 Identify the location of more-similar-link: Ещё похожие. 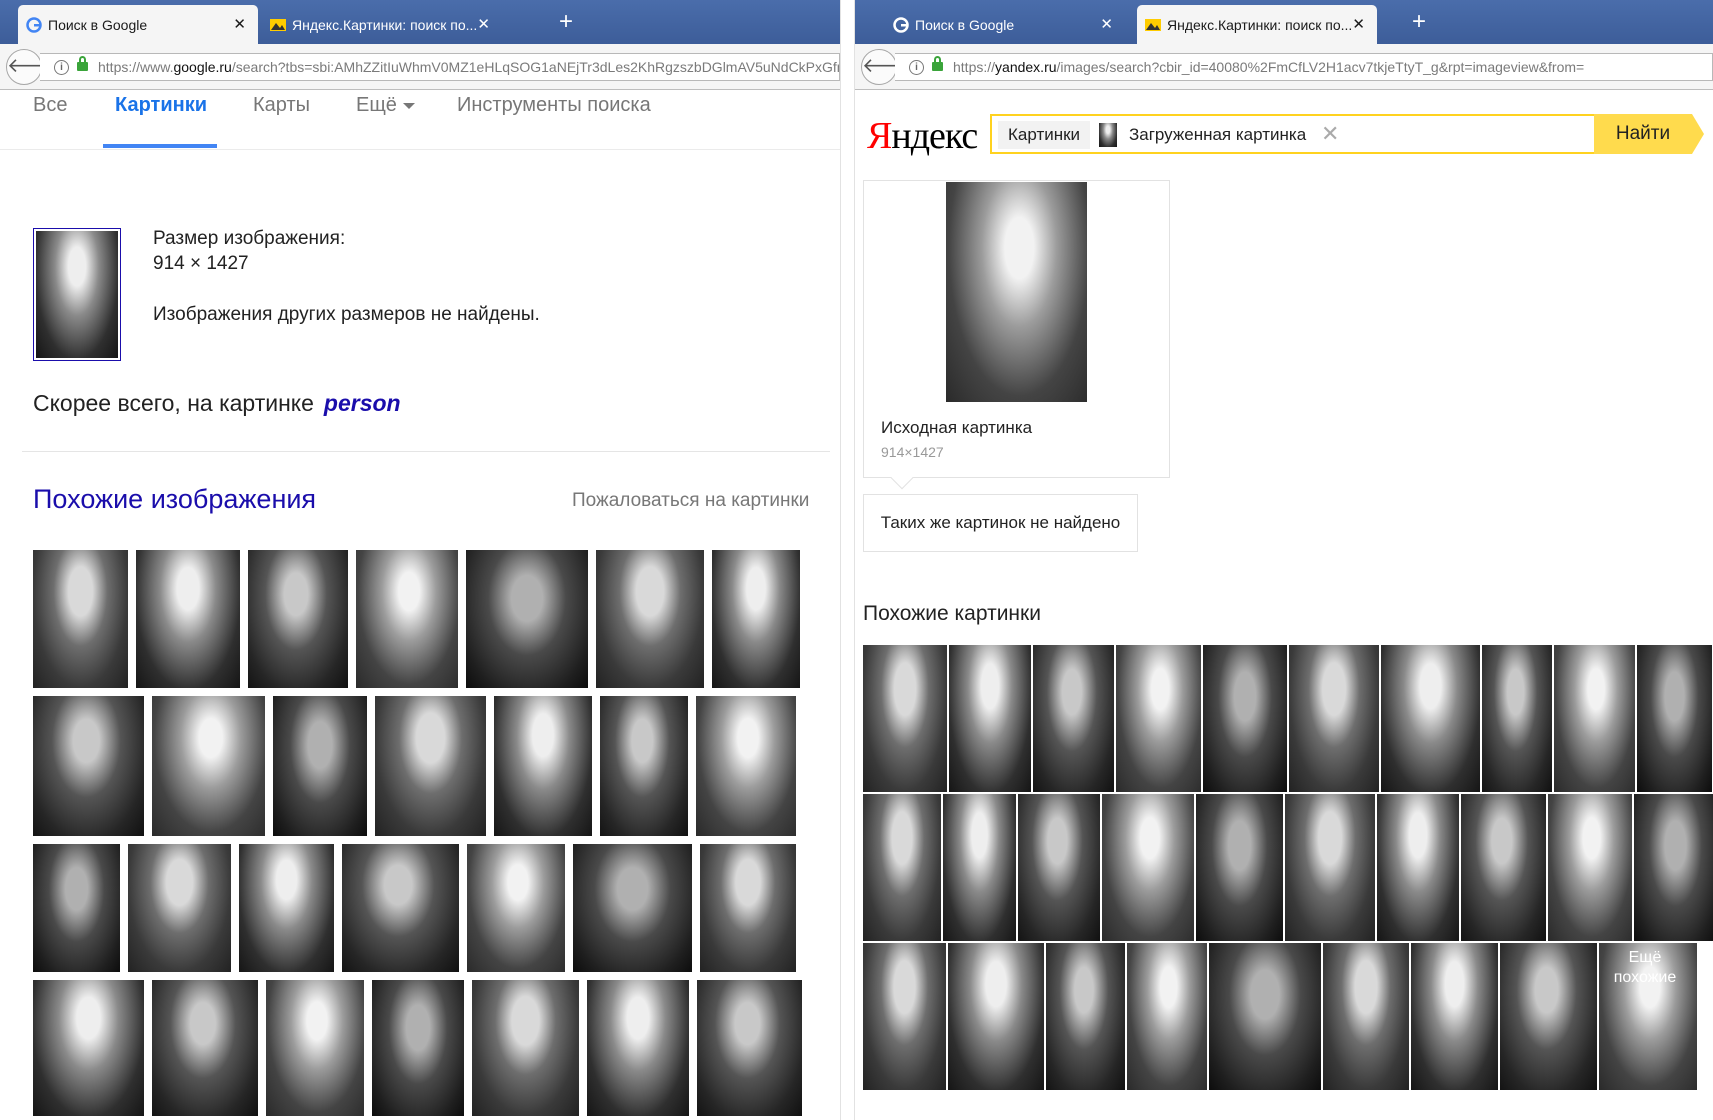
(1645, 968).